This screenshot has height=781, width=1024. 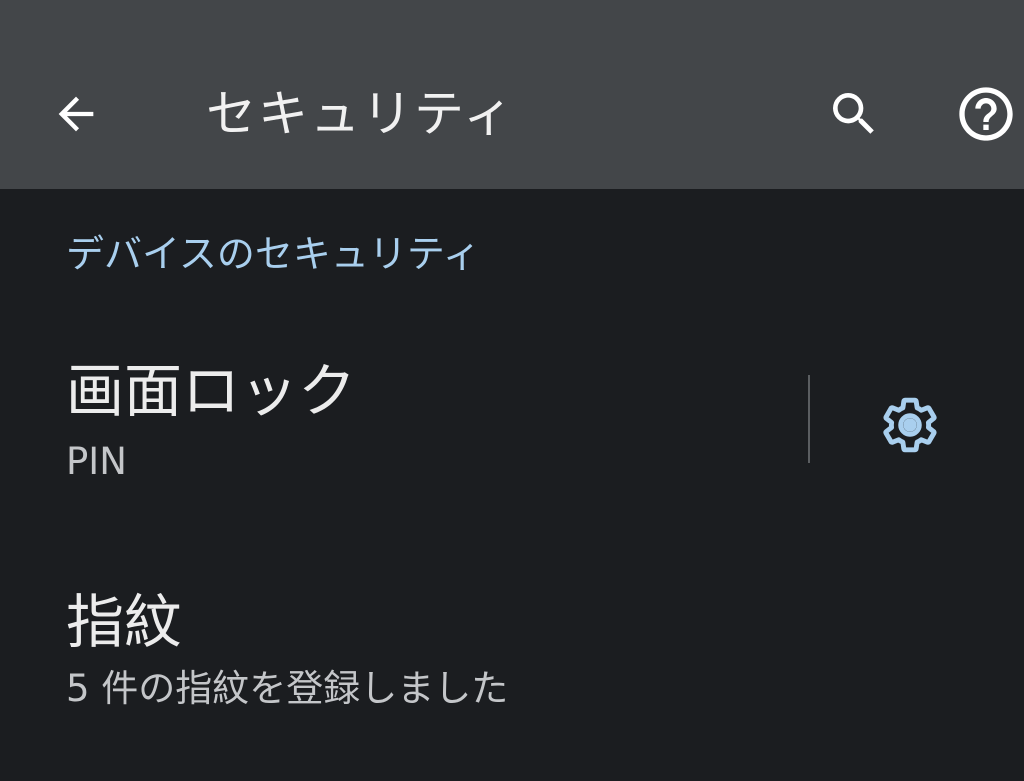 I want to click on search-icon, so click(x=853, y=113).